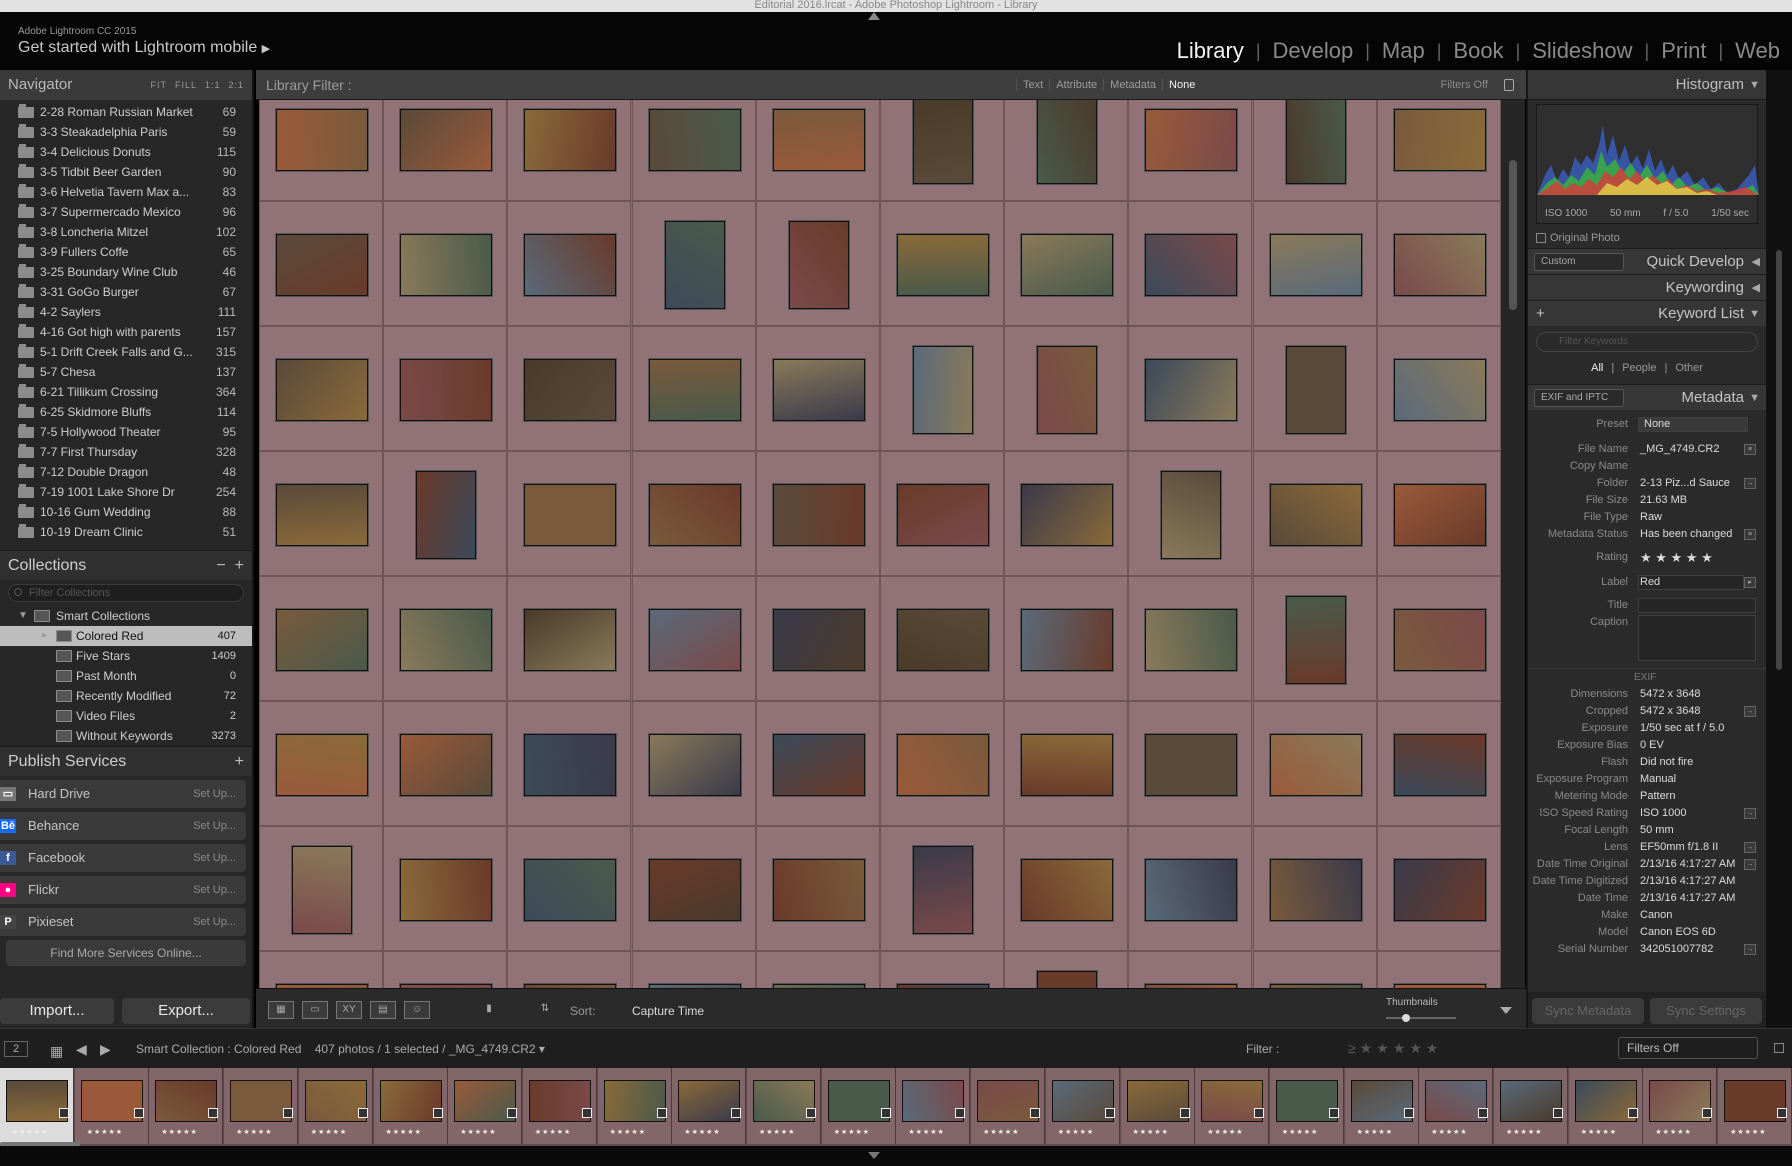 The image size is (1792, 1166). I want to click on folder-row: 3-7 Supermercado Mexico 96, so click(126, 212).